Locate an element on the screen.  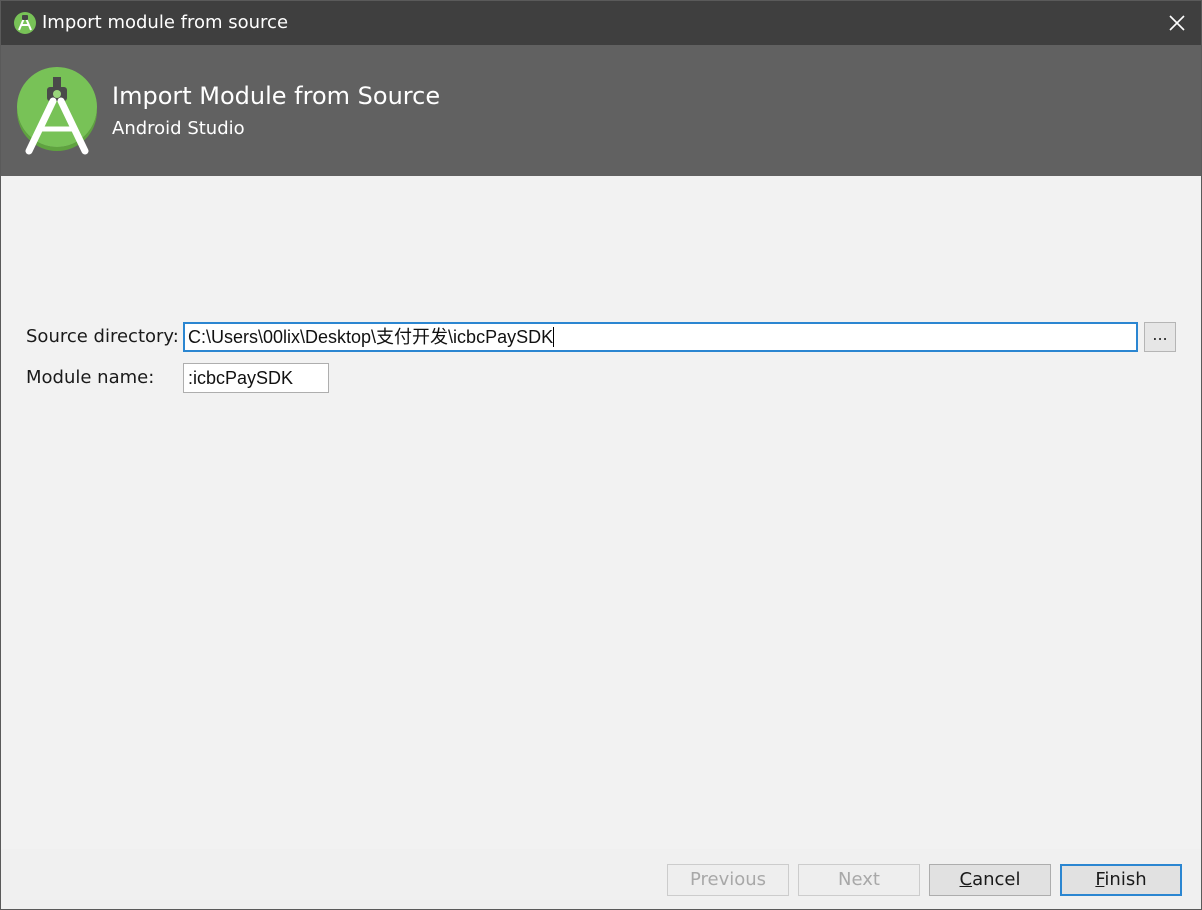
cancel-label-rest: ancel is located at coordinates (996, 879).